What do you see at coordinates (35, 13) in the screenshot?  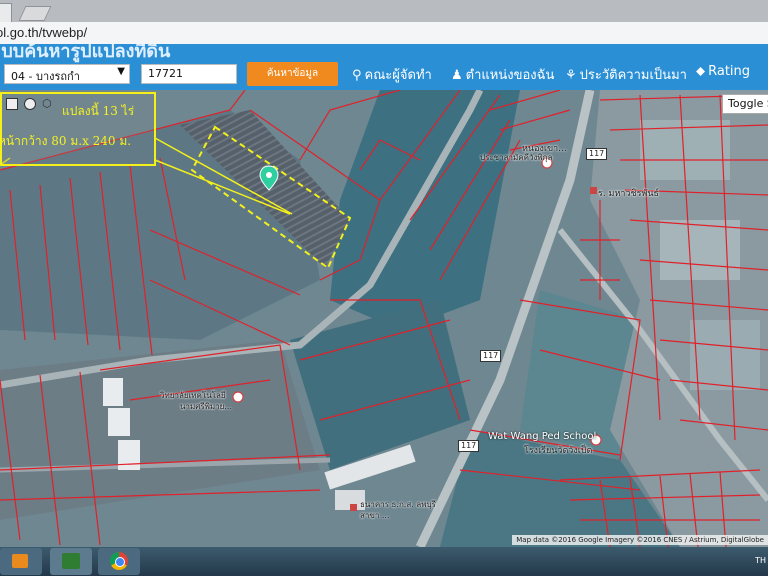 I see `new-tab-button` at bounding box center [35, 13].